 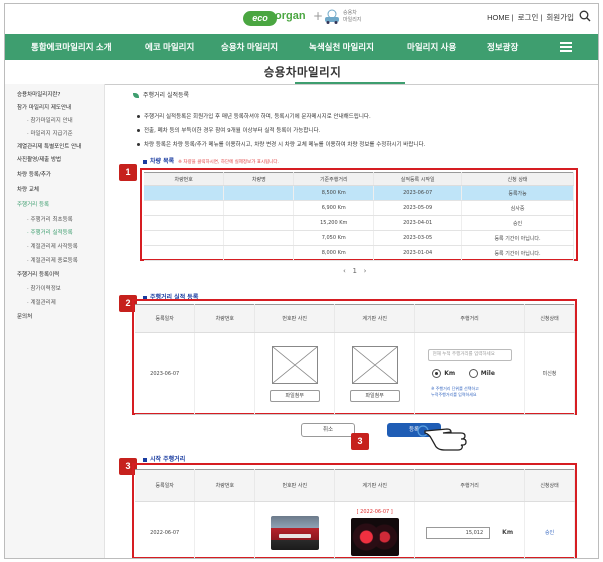 What do you see at coordinates (28, 189) in the screenshot?
I see `sidebar-item-vehicle-replace: 차량 교체` at bounding box center [28, 189].